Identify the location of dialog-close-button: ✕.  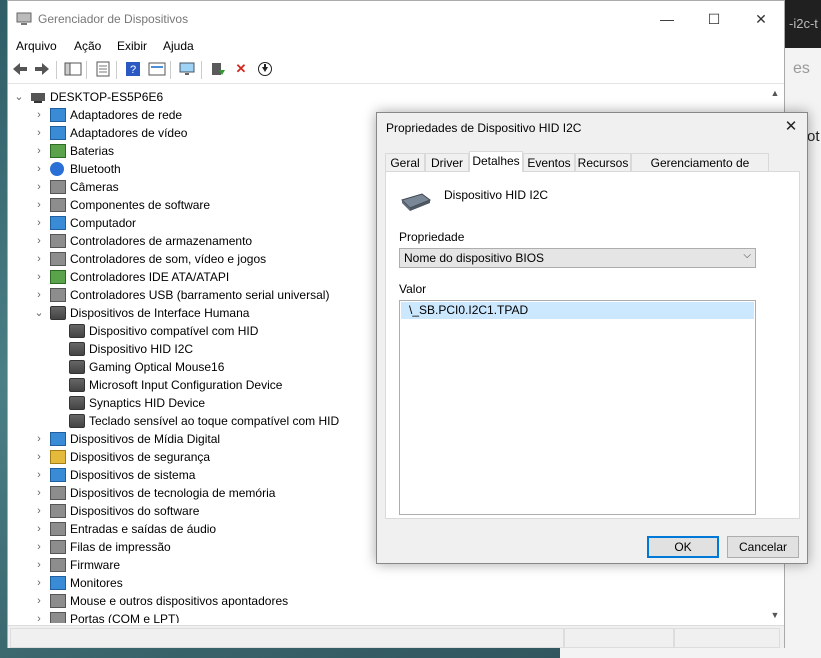
(791, 127).